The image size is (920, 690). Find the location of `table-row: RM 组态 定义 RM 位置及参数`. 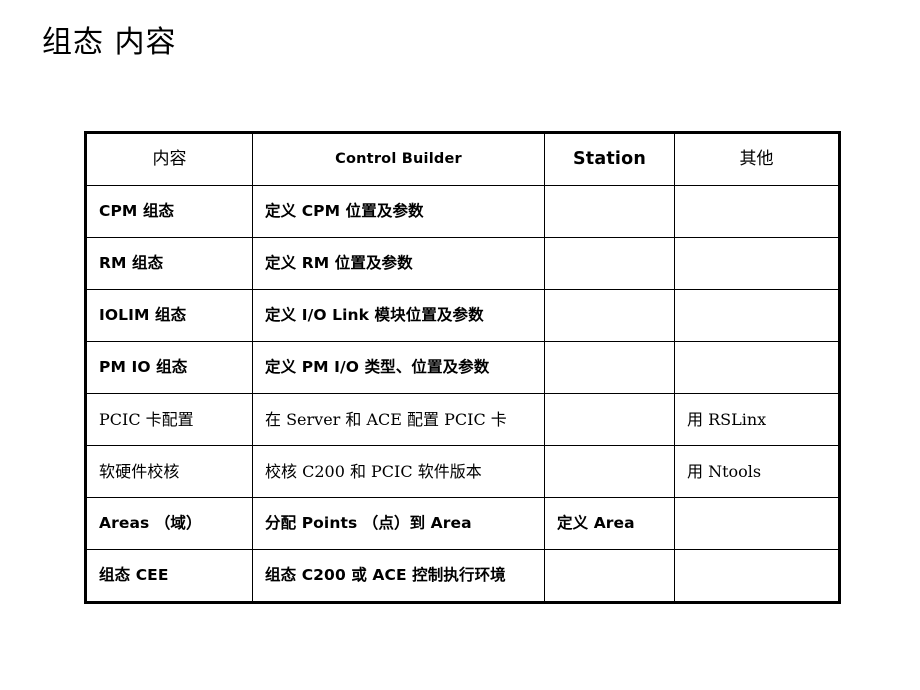

table-row: RM 组态 定义 RM 位置及参数 is located at coordinates (462, 263).